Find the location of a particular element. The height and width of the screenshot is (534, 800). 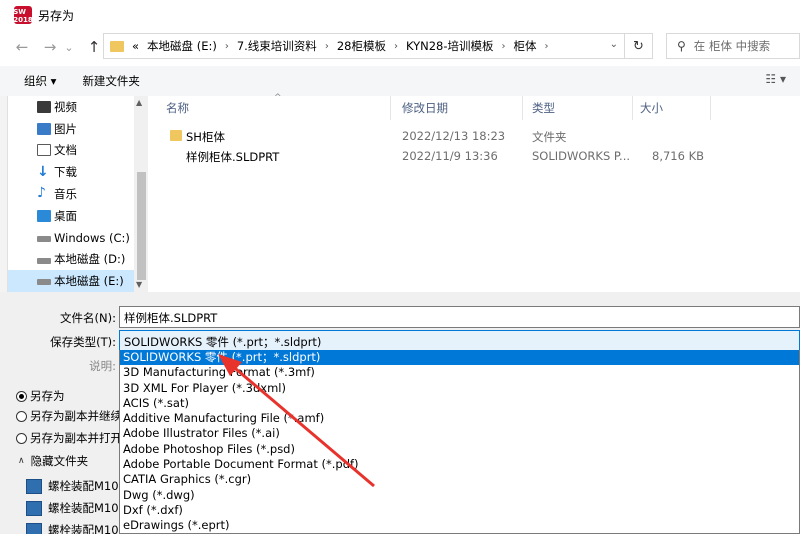

file-name: 样例柜体.SLDPRT is located at coordinates (233, 157).